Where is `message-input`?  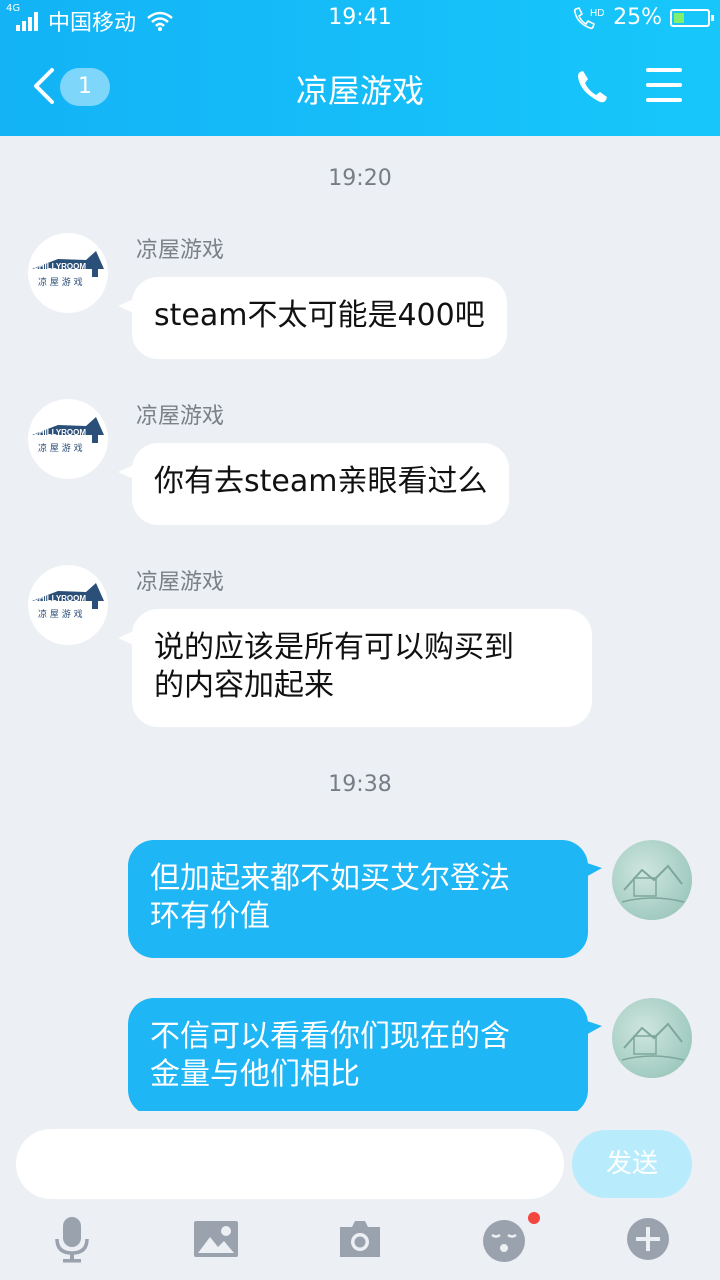
message-input is located at coordinates (290, 1164).